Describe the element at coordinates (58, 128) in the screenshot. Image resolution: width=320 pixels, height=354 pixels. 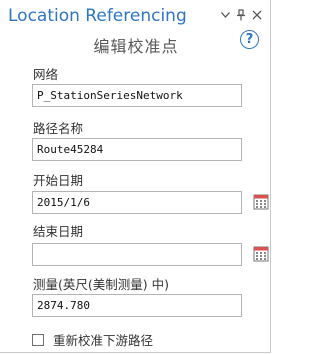
I see `route-name-label: 路径名称` at that location.